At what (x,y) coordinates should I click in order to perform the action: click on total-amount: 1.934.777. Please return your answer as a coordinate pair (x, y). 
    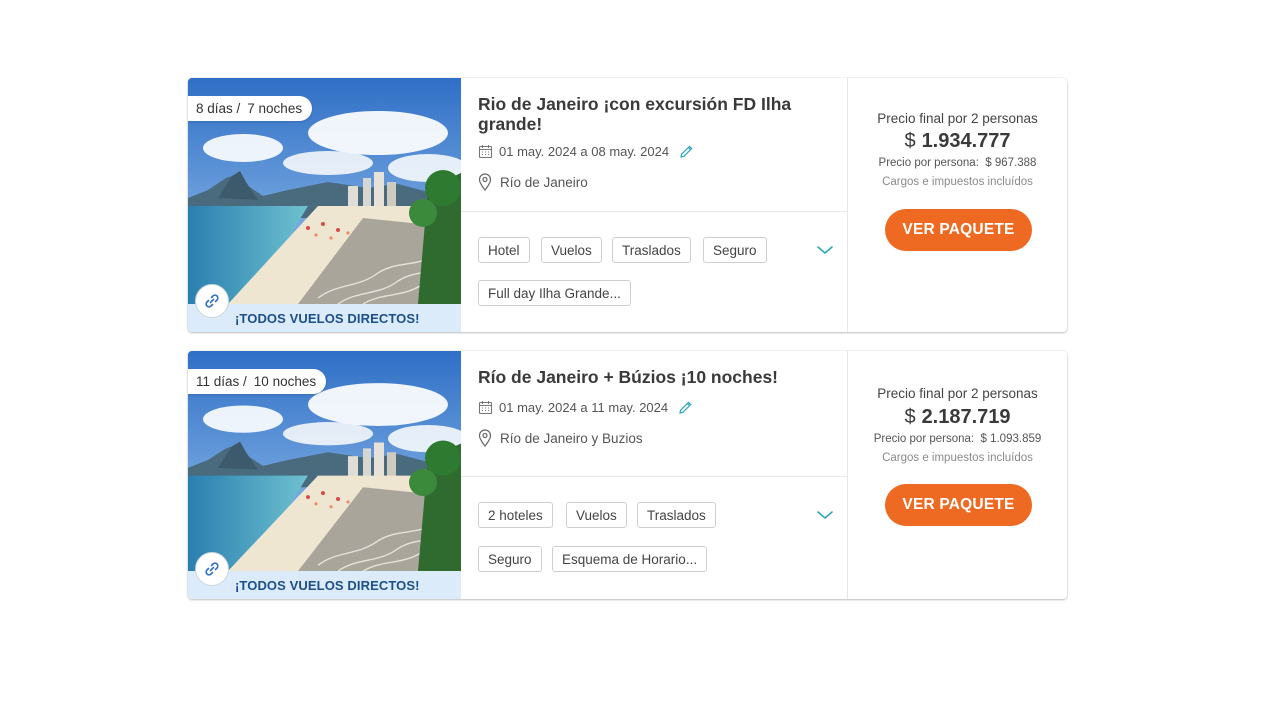
    Looking at the image, I should click on (966, 141).